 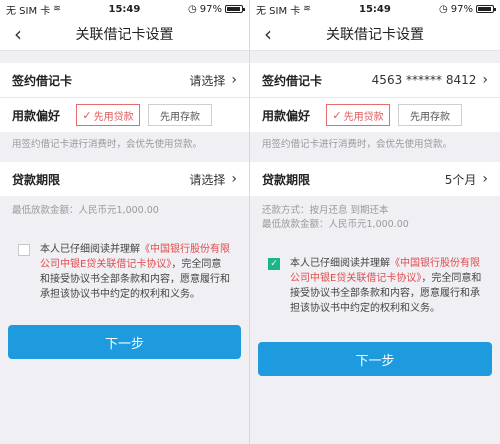 I want to click on agreement-checkbox: ✓, so click(x=274, y=264).